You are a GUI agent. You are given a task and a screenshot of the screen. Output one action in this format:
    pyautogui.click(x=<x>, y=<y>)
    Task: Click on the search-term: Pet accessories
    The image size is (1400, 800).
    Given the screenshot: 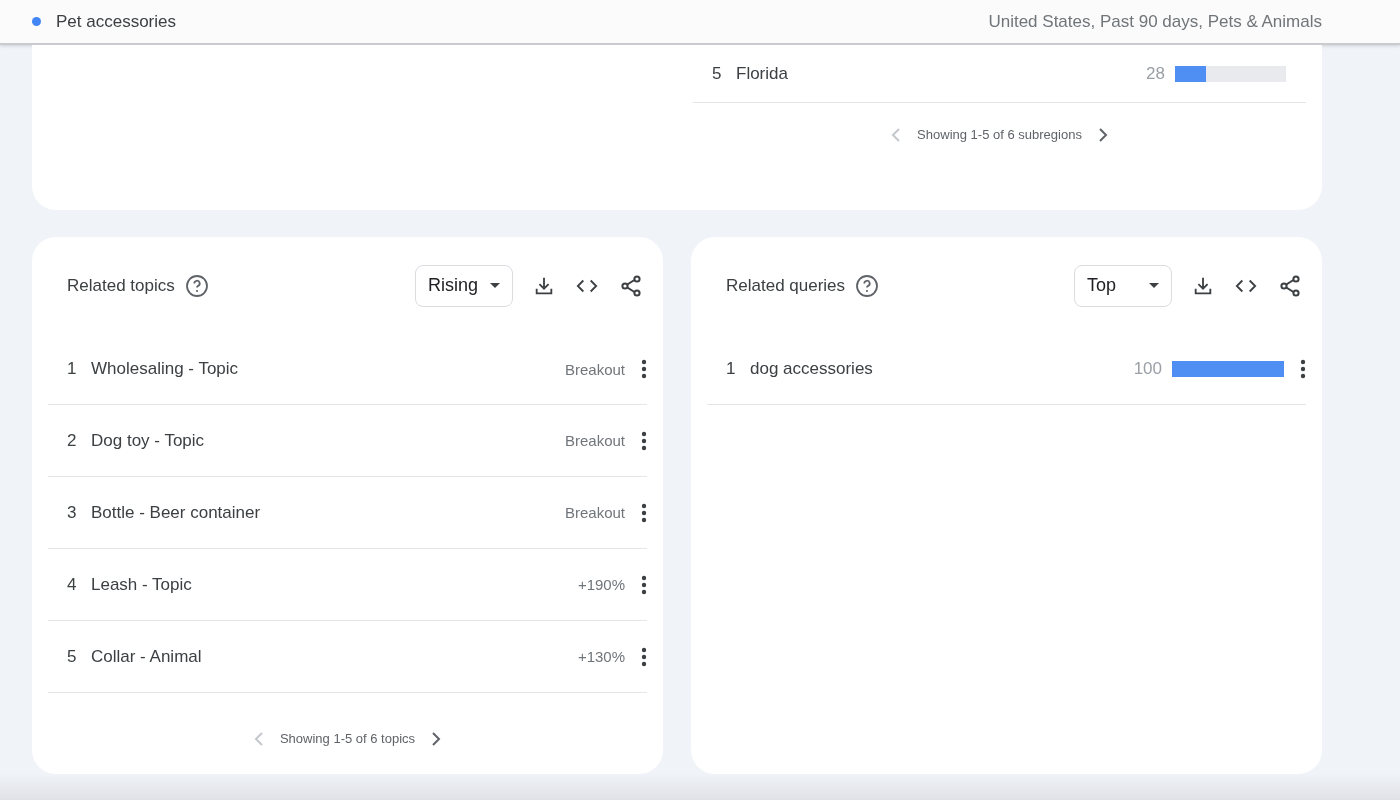 What is the action you would take?
    pyautogui.click(x=116, y=21)
    